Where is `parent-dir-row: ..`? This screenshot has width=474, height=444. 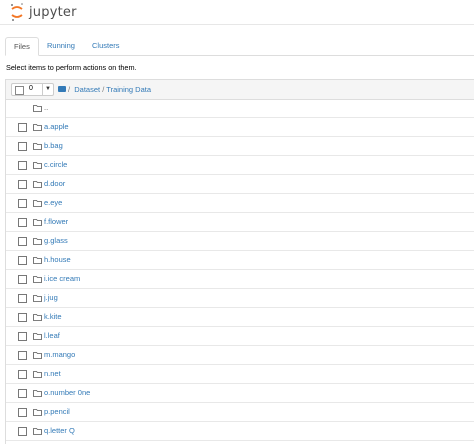 parent-dir-row: .. is located at coordinates (240, 108).